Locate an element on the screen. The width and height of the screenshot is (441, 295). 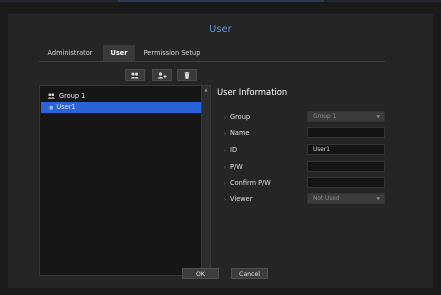
dialog-title: User is located at coordinates (220, 29).